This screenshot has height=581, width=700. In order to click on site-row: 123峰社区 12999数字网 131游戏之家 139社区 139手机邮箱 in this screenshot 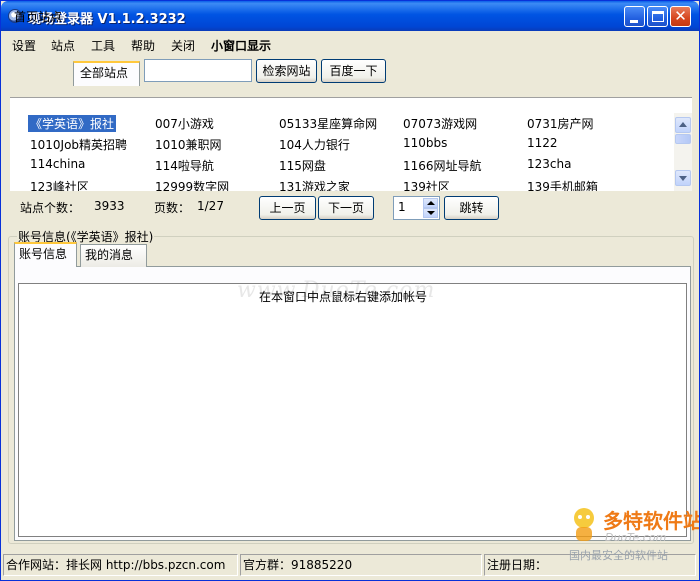, I will do `click(340, 183)`.